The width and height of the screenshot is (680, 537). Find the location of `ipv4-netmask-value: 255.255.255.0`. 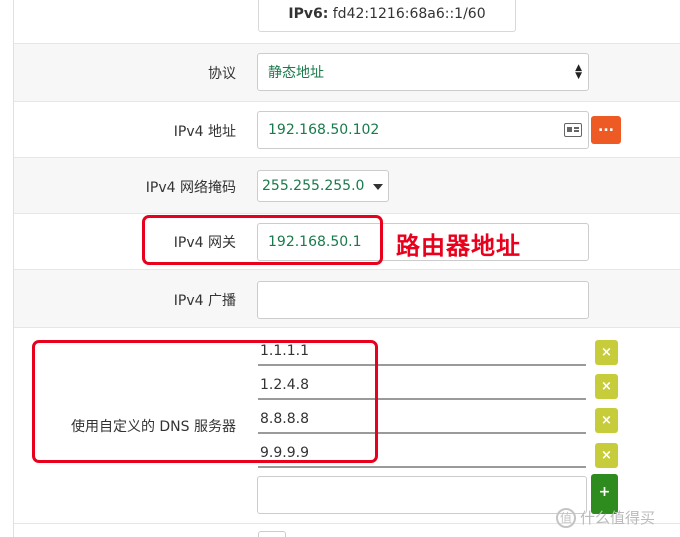

ipv4-netmask-value: 255.255.255.0 is located at coordinates (313, 186).